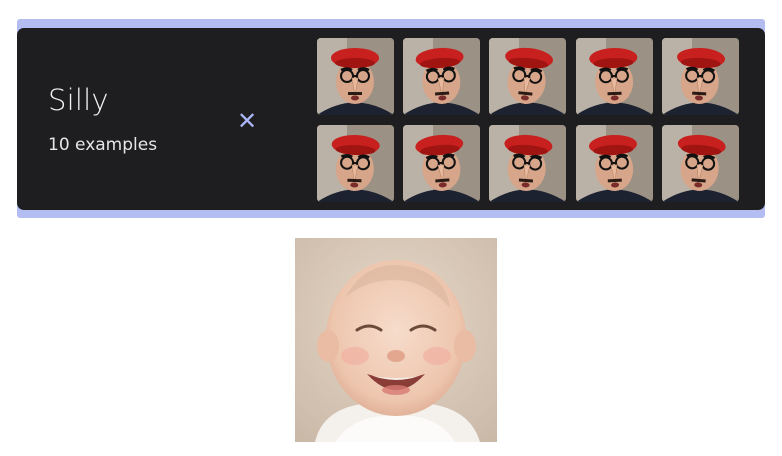 Image resolution: width=782 pixels, height=456 pixels. Describe the element at coordinates (396, 340) in the screenshot. I see `laughing-baby-photo` at that location.